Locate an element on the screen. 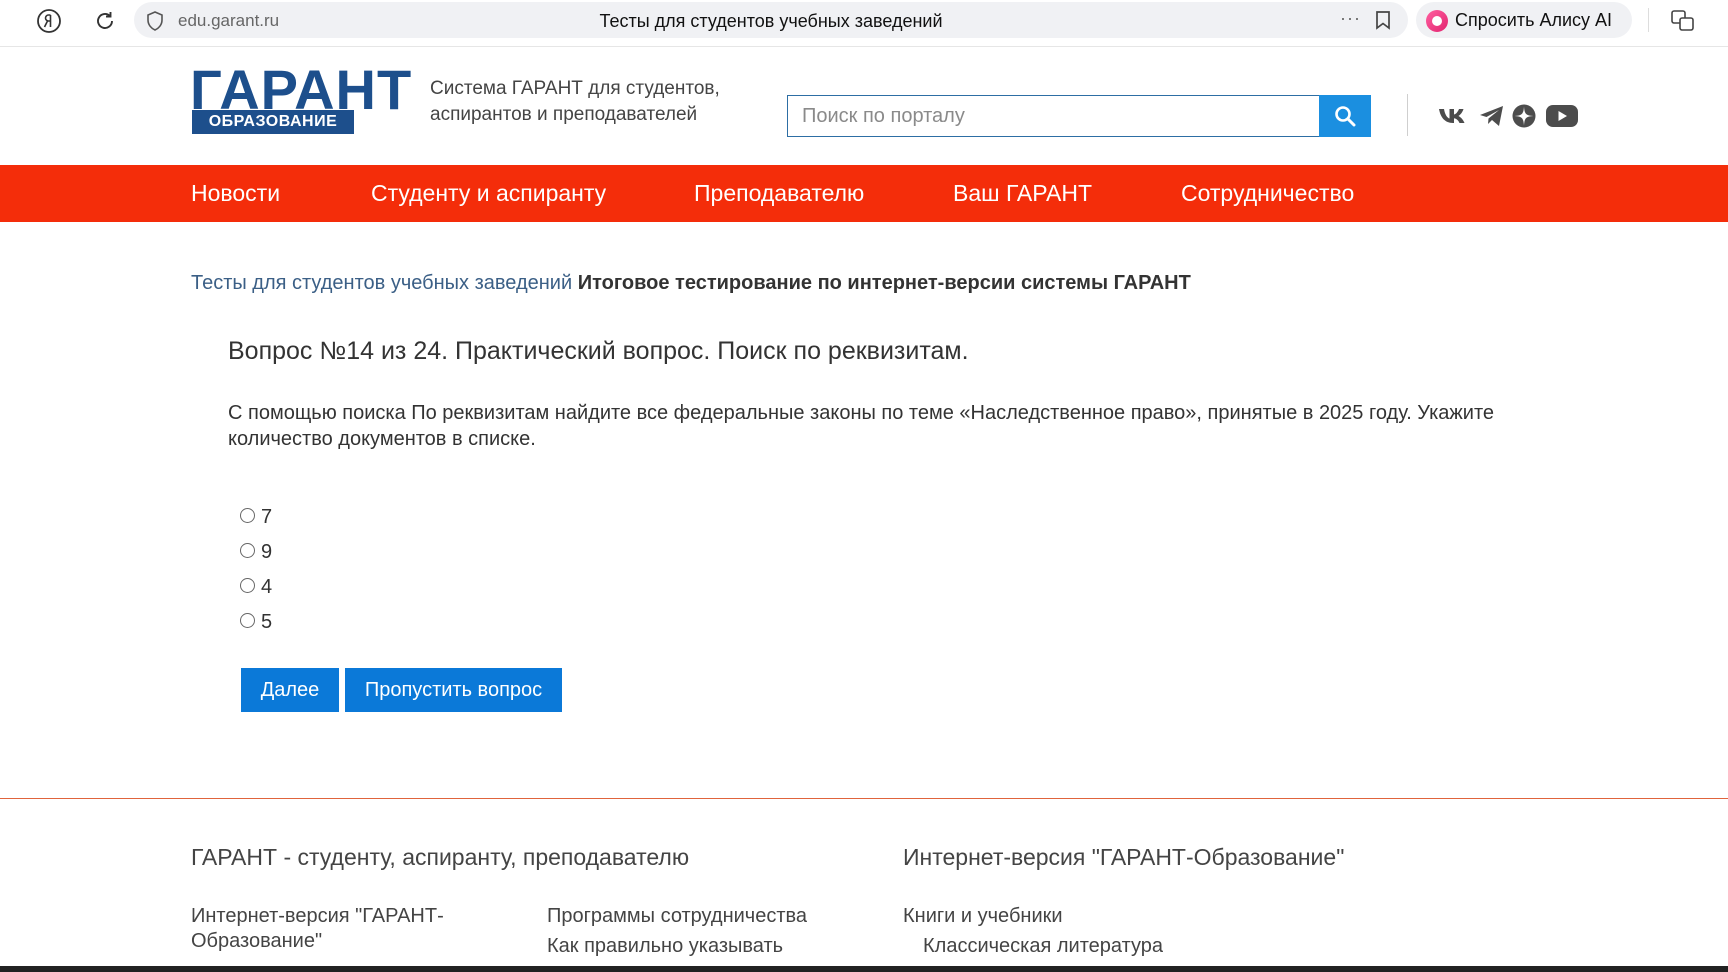  search-button is located at coordinates (1345, 116).